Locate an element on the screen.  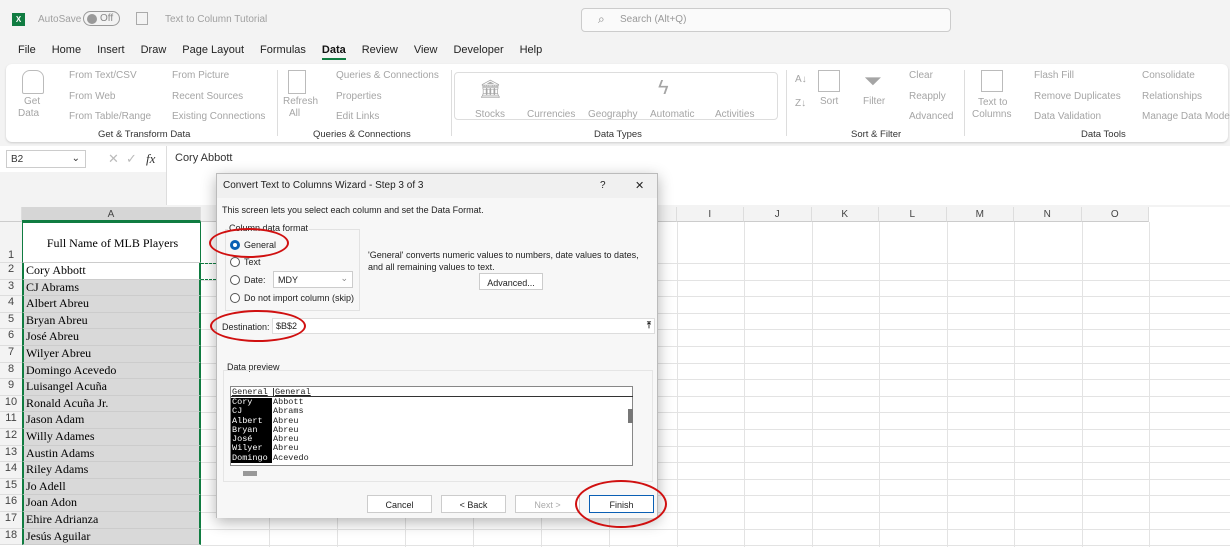
cell-a9: Luisangel Acuña is located at coordinates (111, 387).